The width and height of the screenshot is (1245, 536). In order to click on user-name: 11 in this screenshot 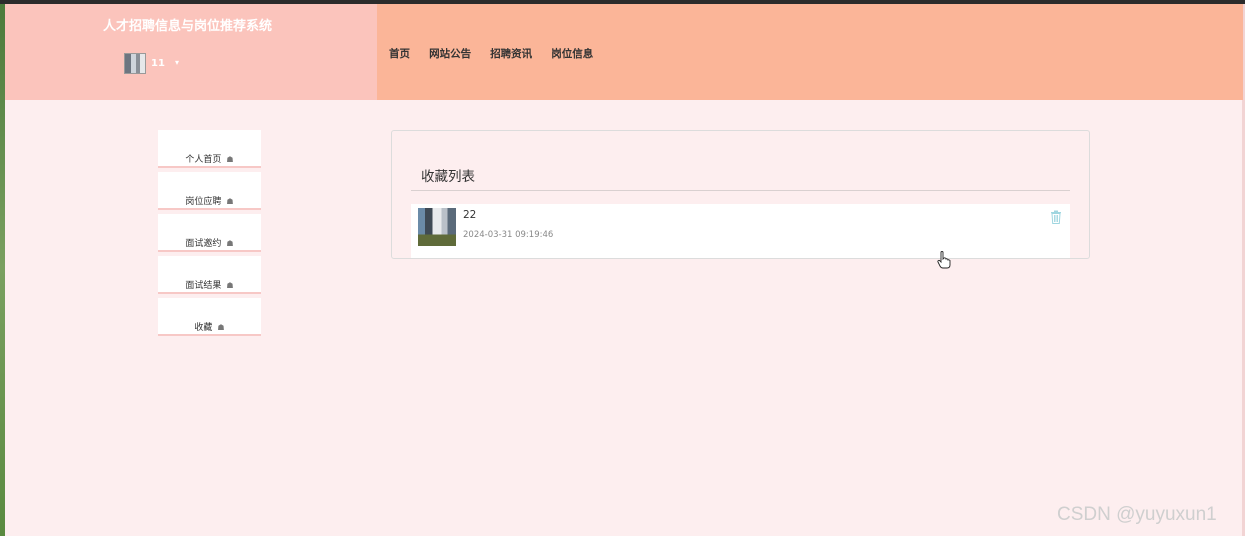, I will do `click(158, 63)`.